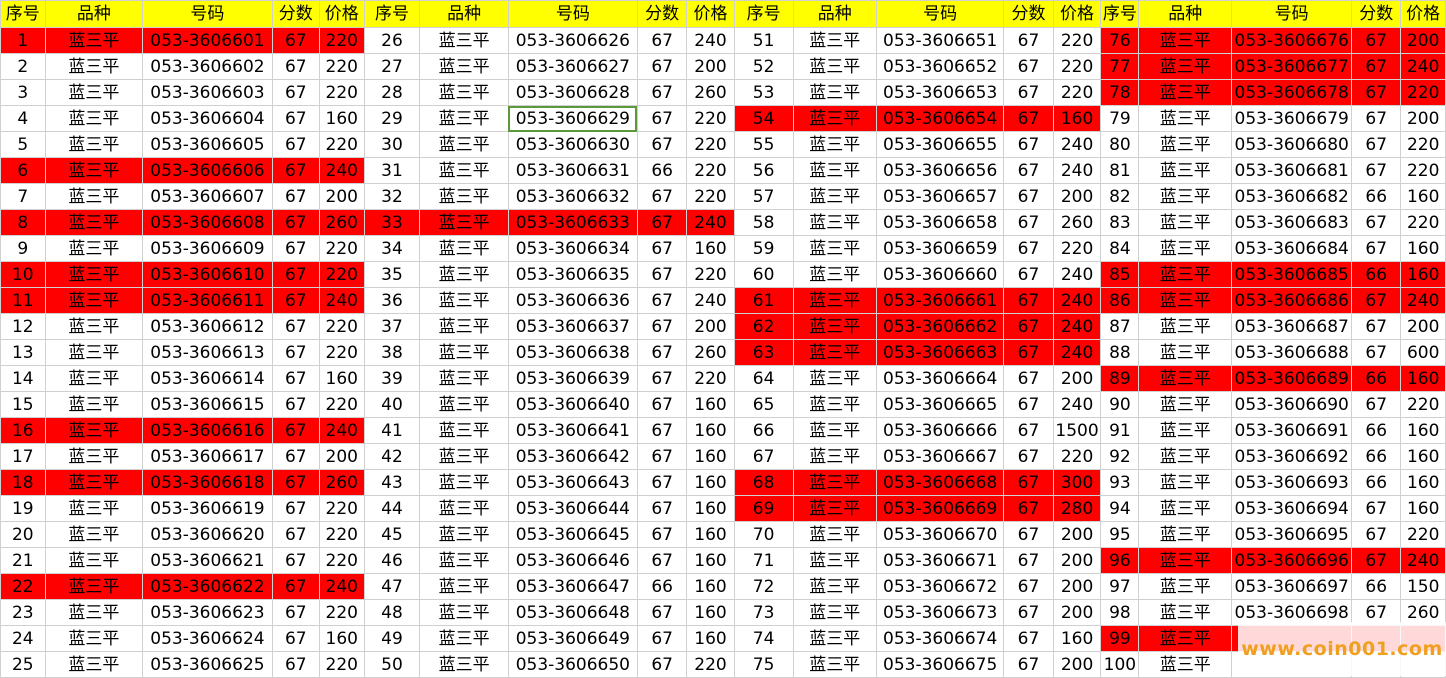 The height and width of the screenshot is (678, 1446). What do you see at coordinates (940, 560) in the screenshot?
I see `number-cell: 053-3606671` at bounding box center [940, 560].